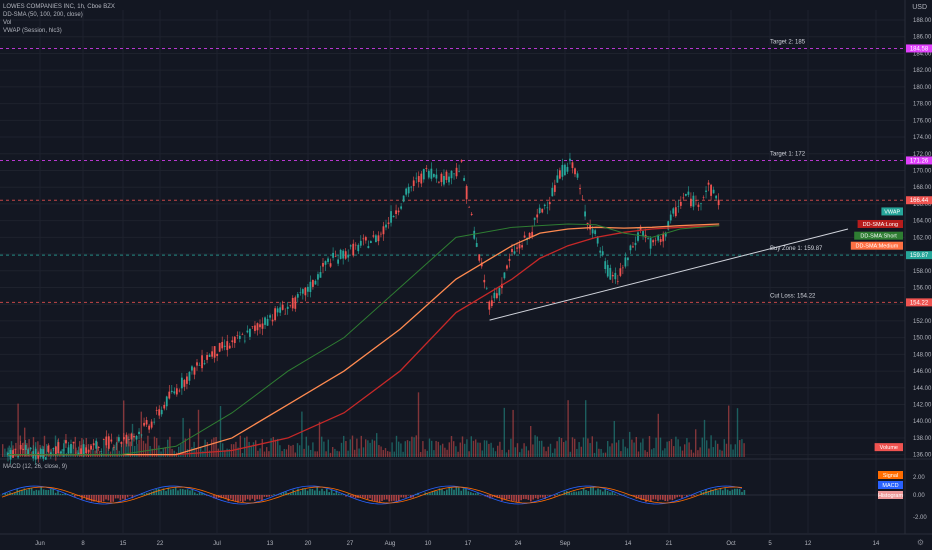 The image size is (932, 550). I want to click on y-tick-label: 188.00, so click(922, 21).